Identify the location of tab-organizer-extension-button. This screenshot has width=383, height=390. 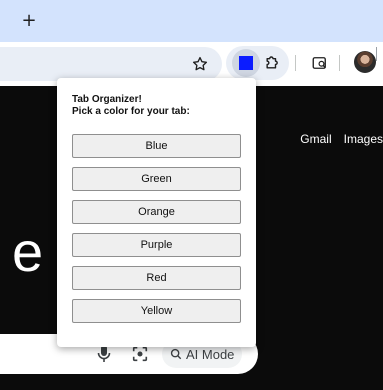
(246, 63).